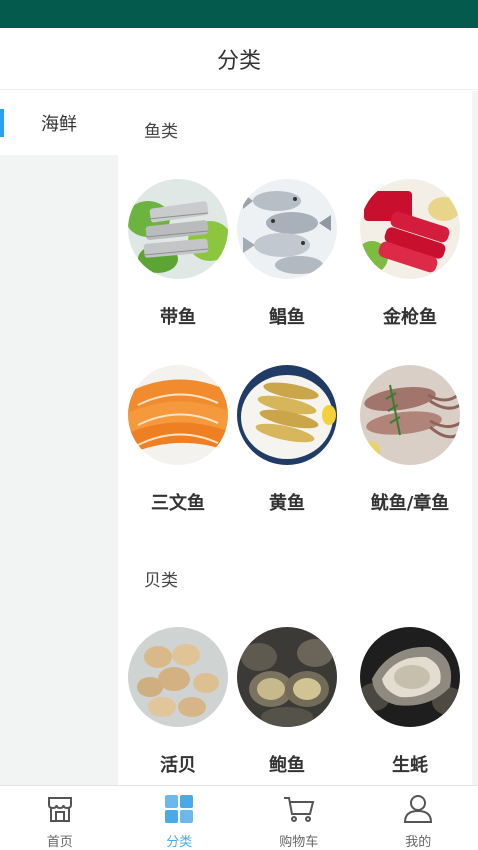  I want to click on tab-label: 首页, so click(59, 842).